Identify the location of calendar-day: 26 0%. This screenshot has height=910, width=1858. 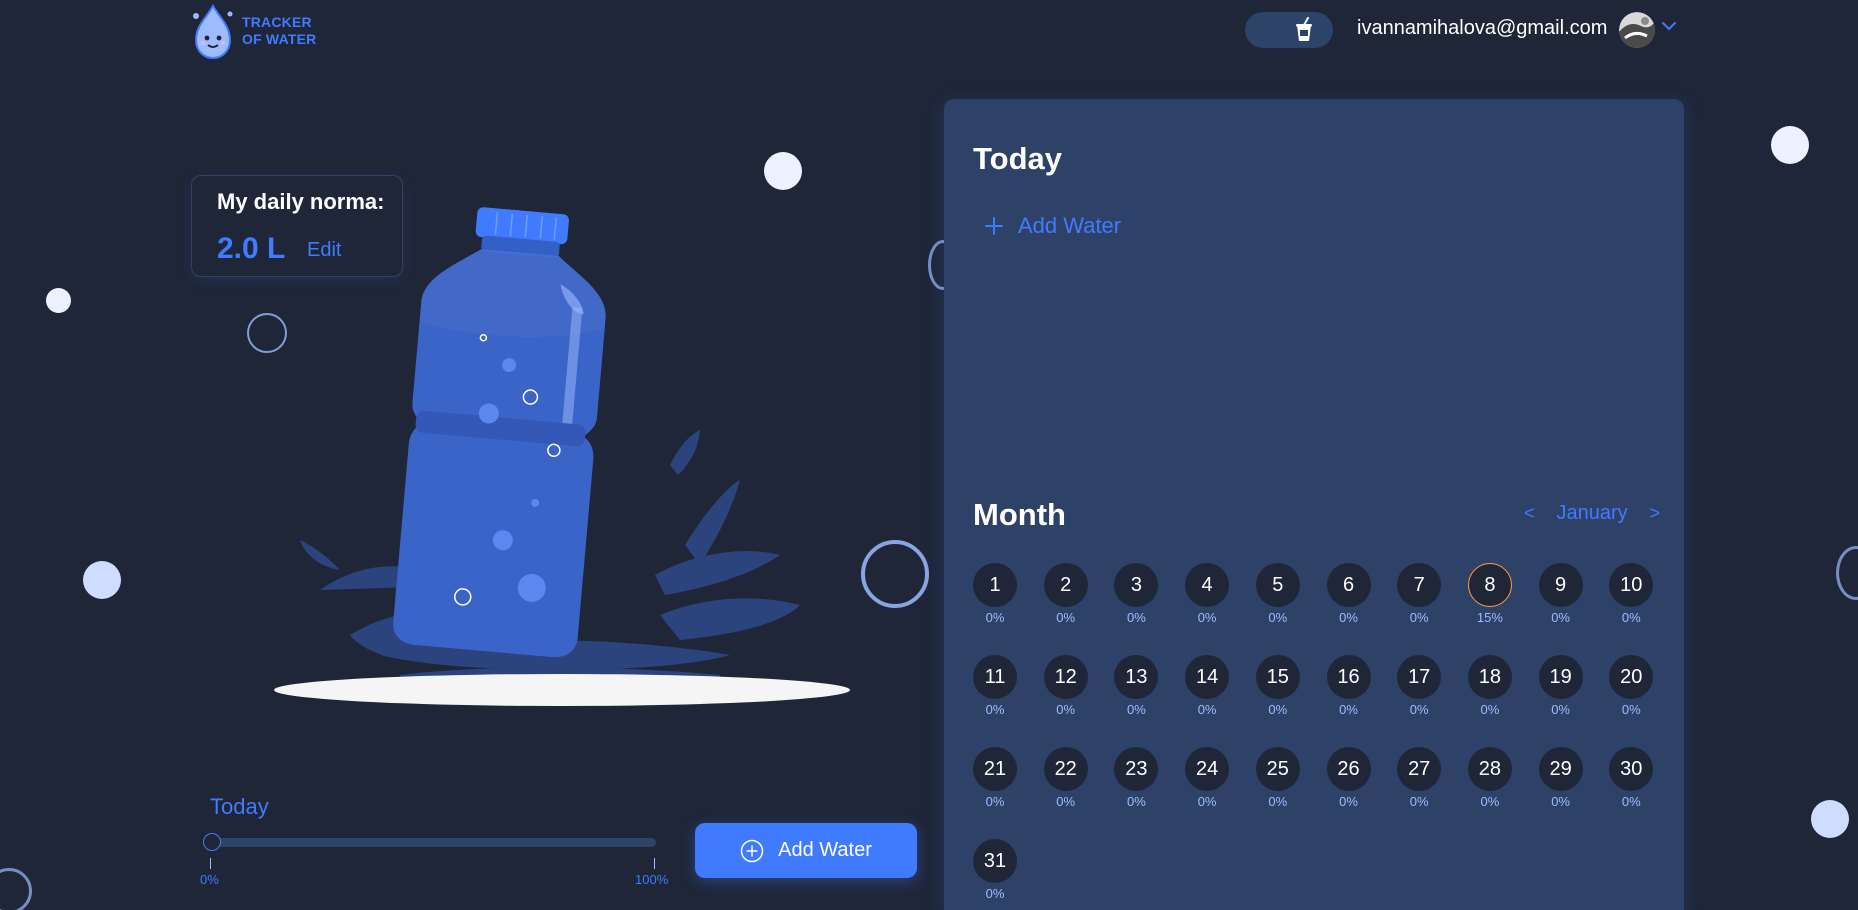
(1348, 778).